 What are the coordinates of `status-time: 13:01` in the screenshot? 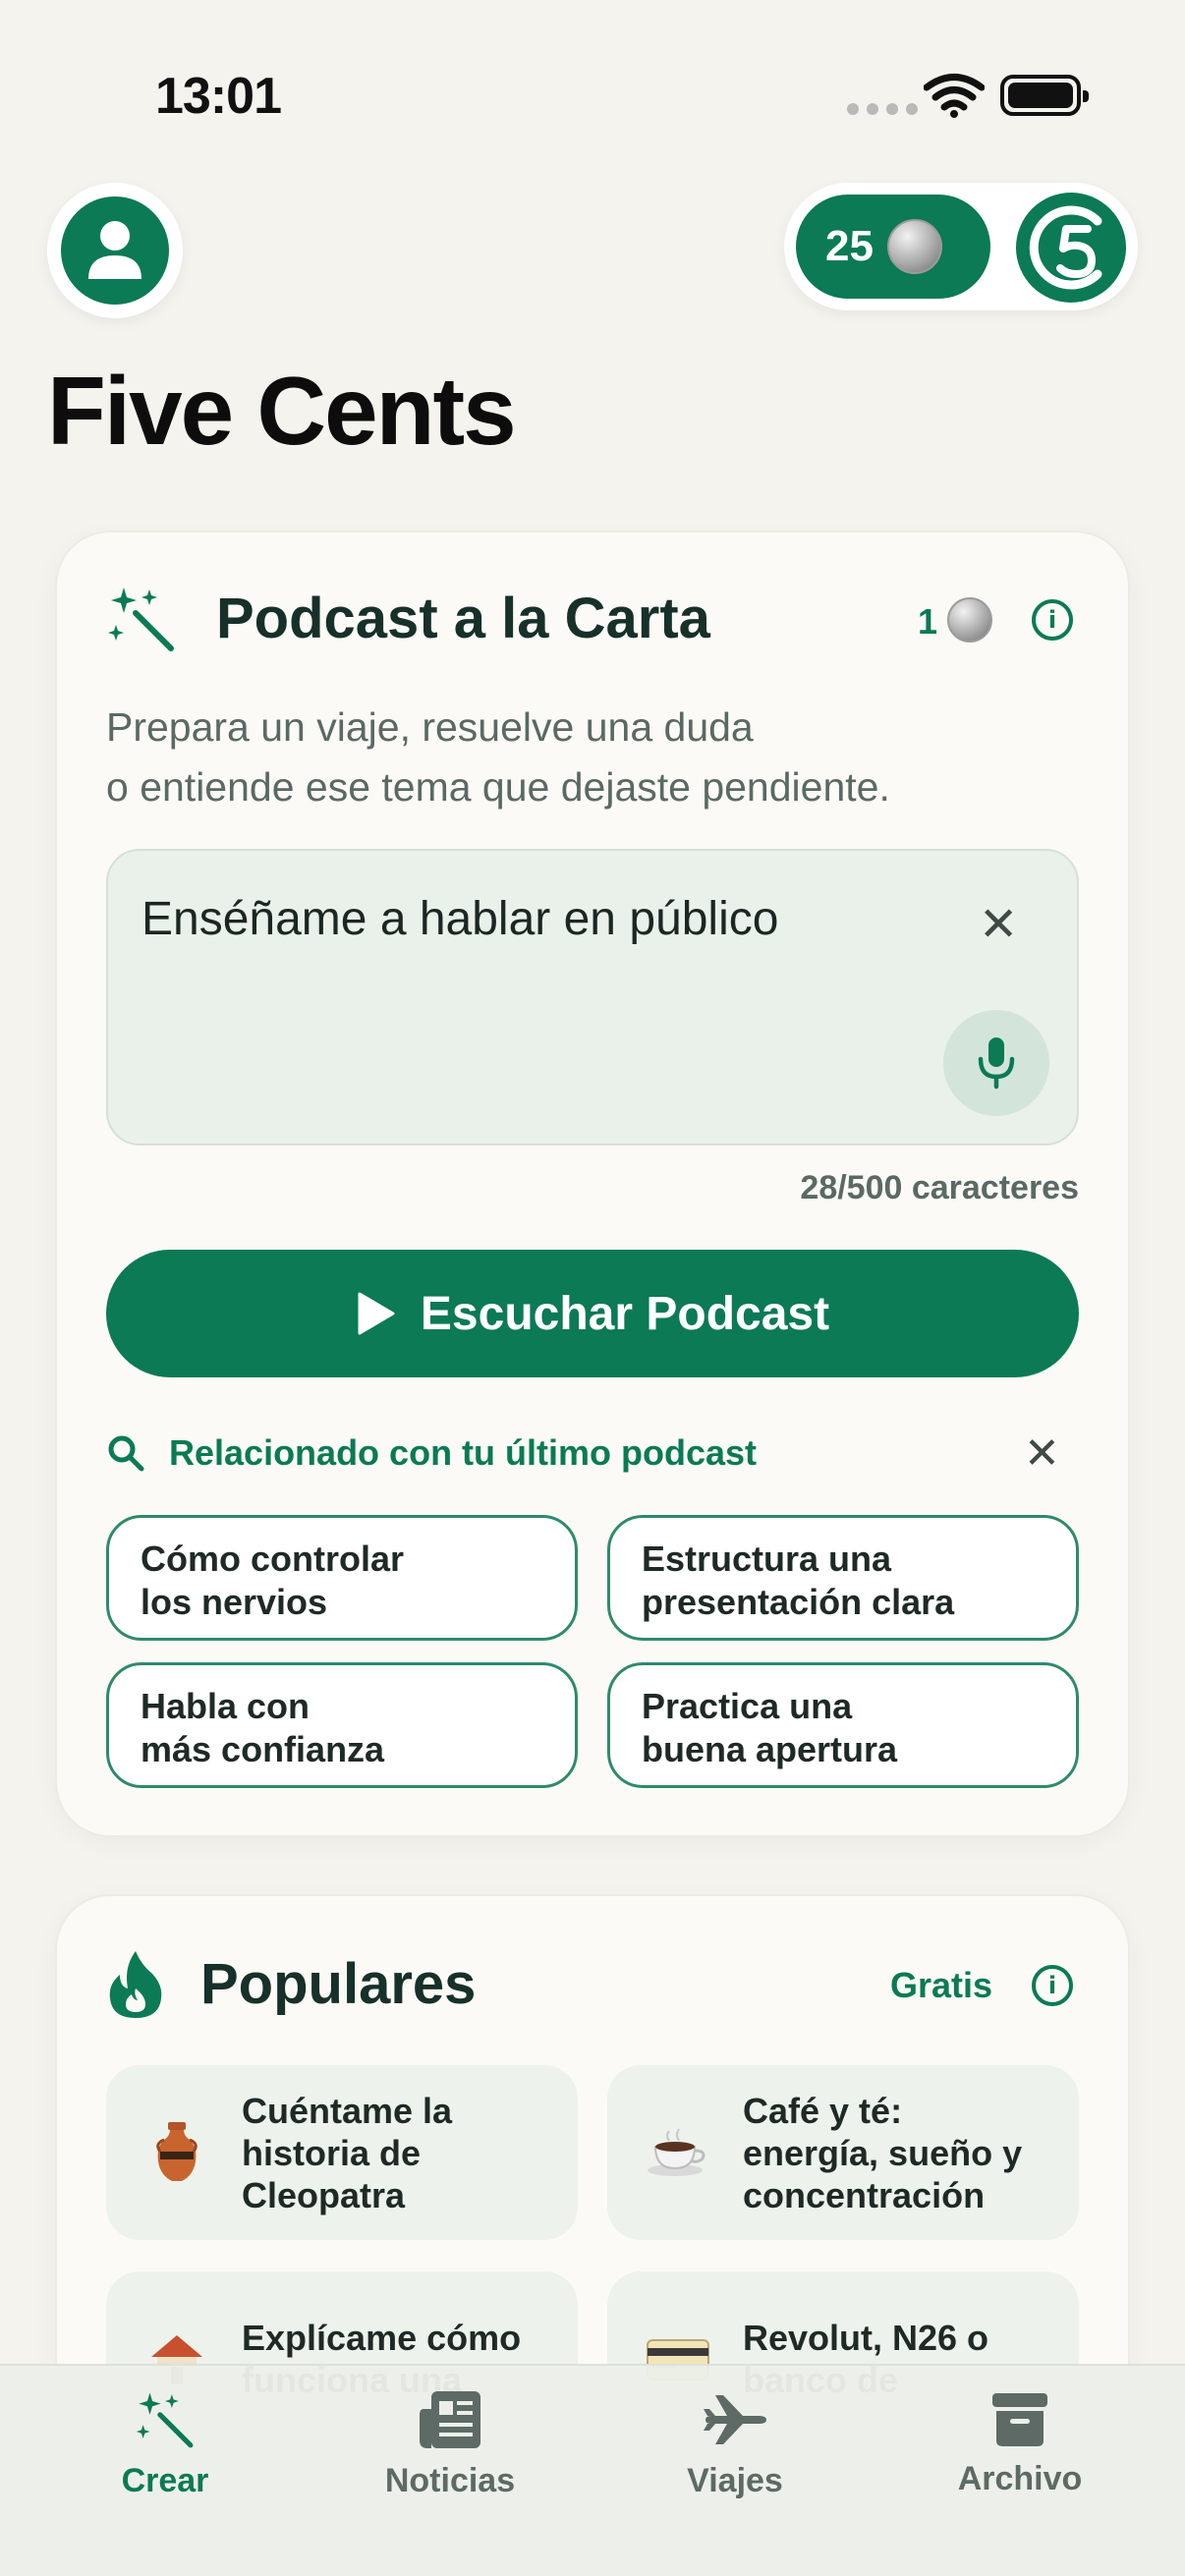 It's located at (219, 96).